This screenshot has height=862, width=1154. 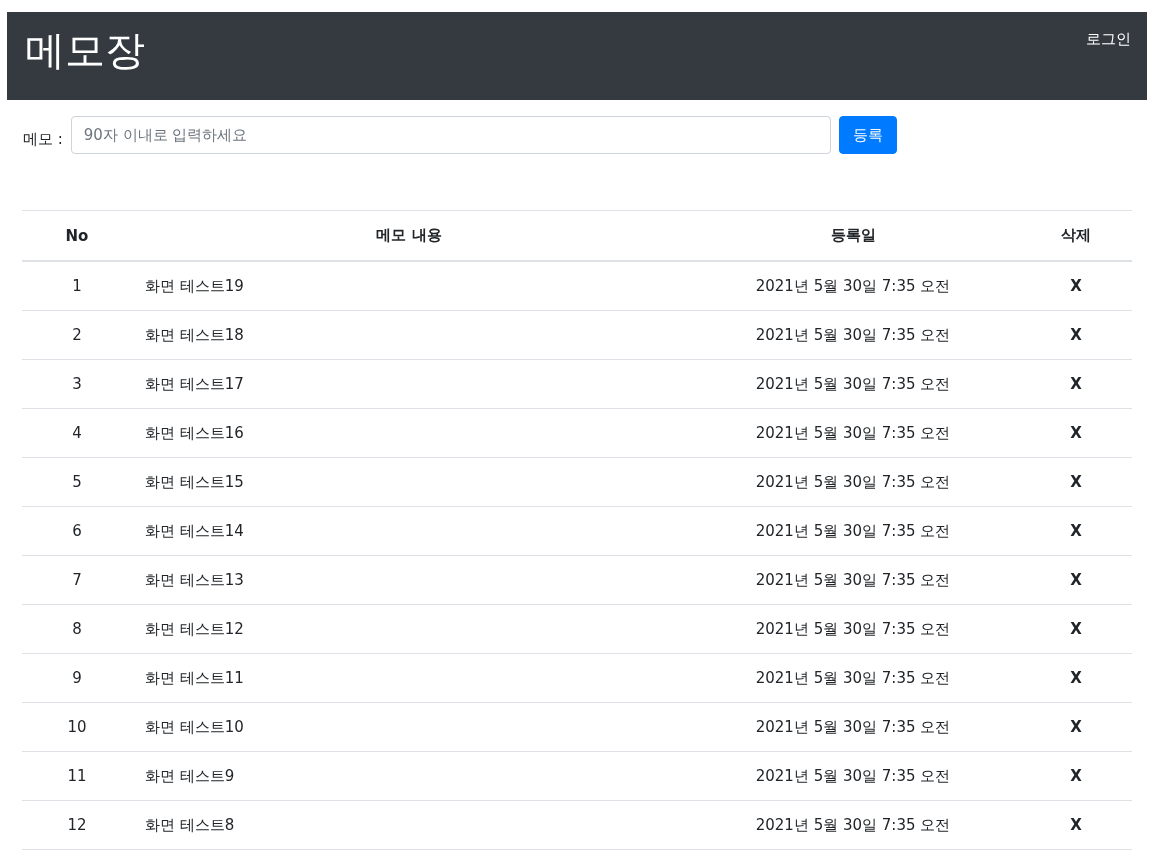 I want to click on memo-content: 화면 테스트17, so click(x=194, y=384).